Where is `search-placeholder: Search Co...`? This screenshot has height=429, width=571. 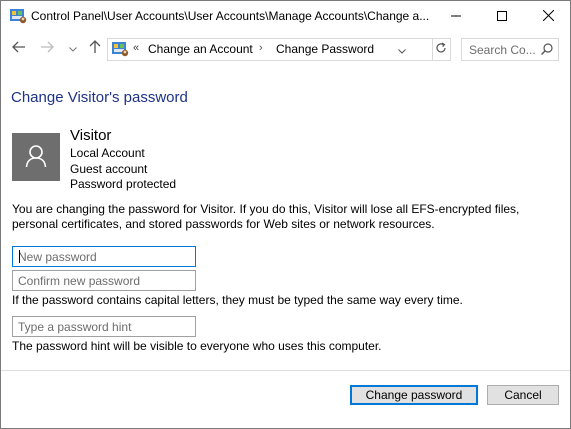
search-placeholder: Search Co... is located at coordinates (502, 50).